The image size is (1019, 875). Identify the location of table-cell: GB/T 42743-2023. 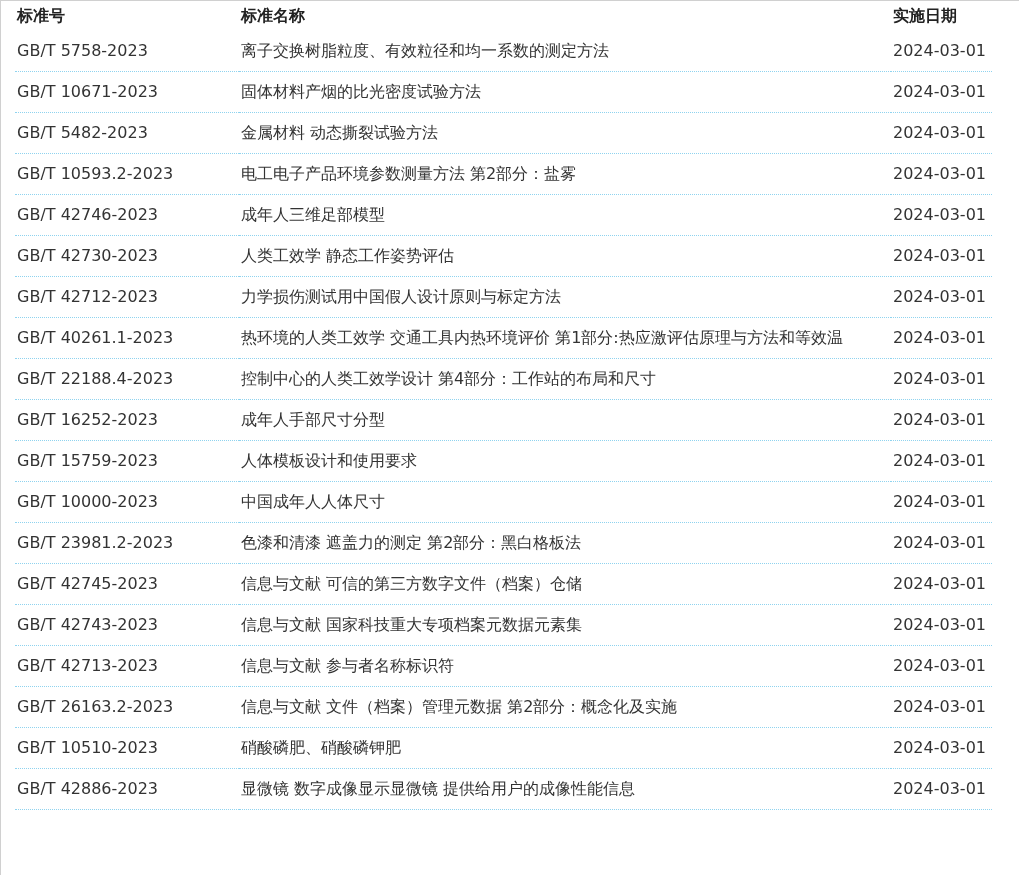
(127, 625).